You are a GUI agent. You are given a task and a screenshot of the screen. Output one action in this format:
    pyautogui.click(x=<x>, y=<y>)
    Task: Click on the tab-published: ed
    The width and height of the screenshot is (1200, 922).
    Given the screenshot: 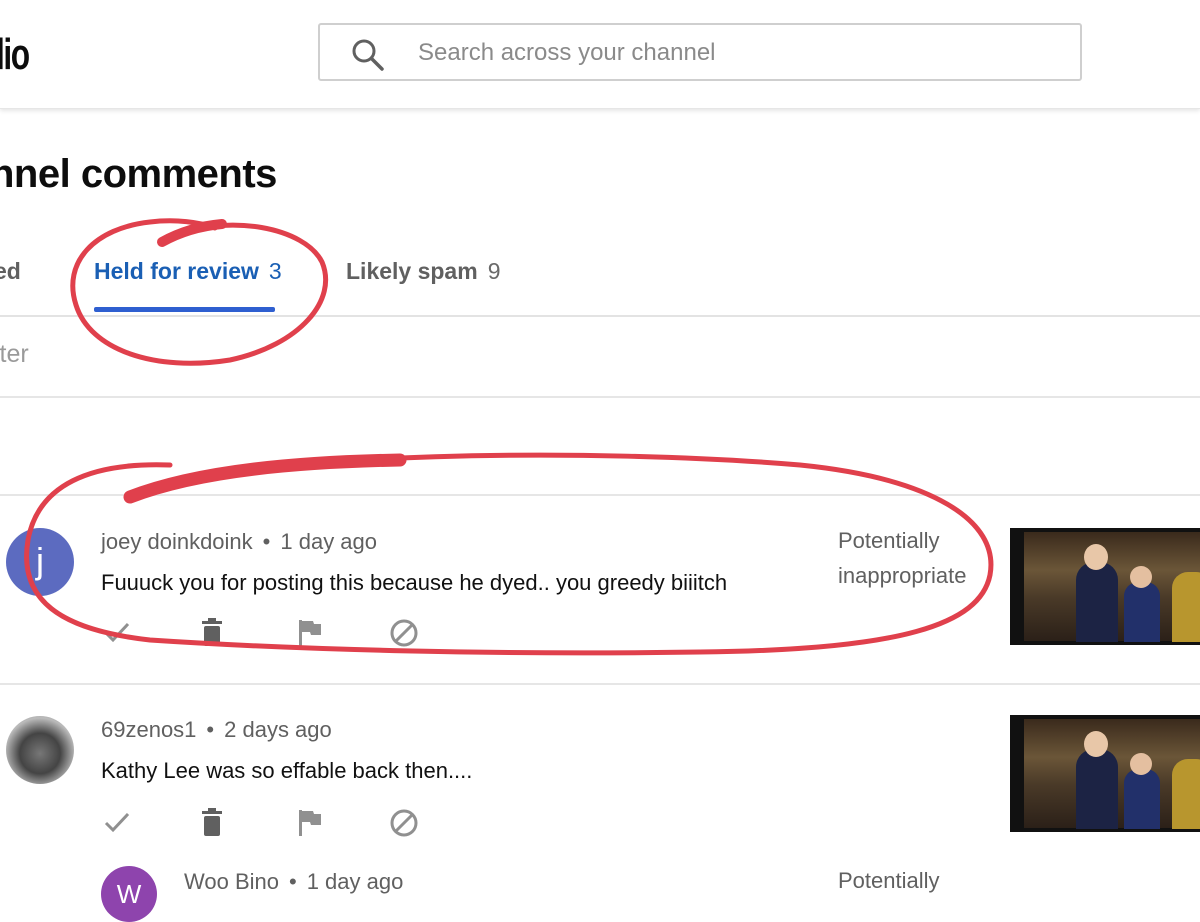 What is the action you would take?
    pyautogui.click(x=10, y=271)
    